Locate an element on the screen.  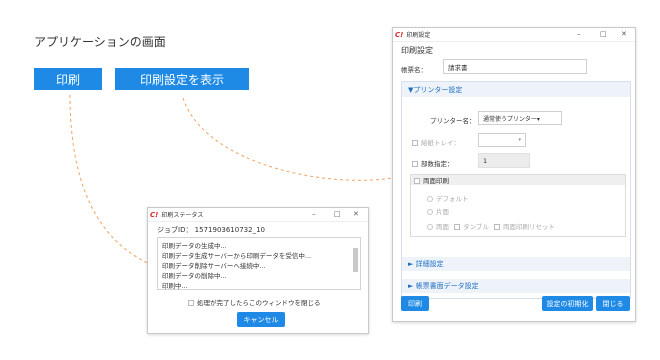
form-data-section-header: ► 帳票書面データ設定 is located at coordinates (516, 286).